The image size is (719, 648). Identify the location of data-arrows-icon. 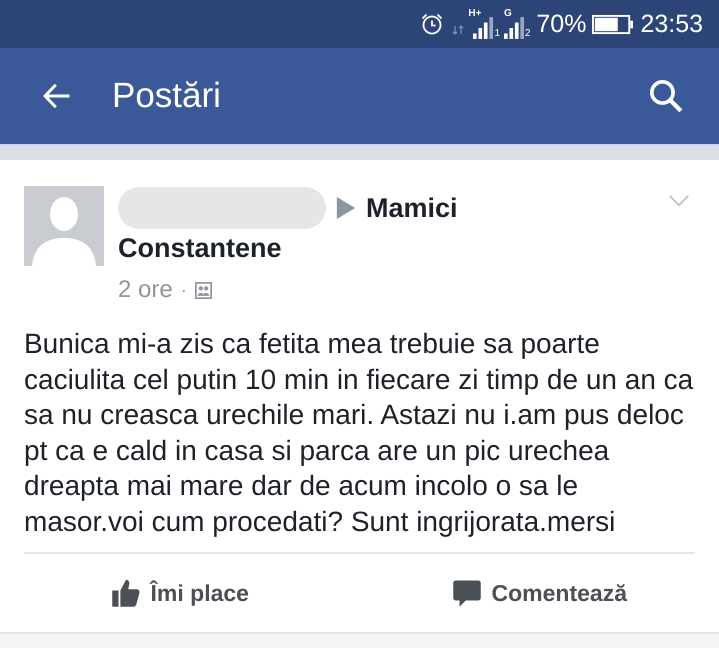
(458, 30).